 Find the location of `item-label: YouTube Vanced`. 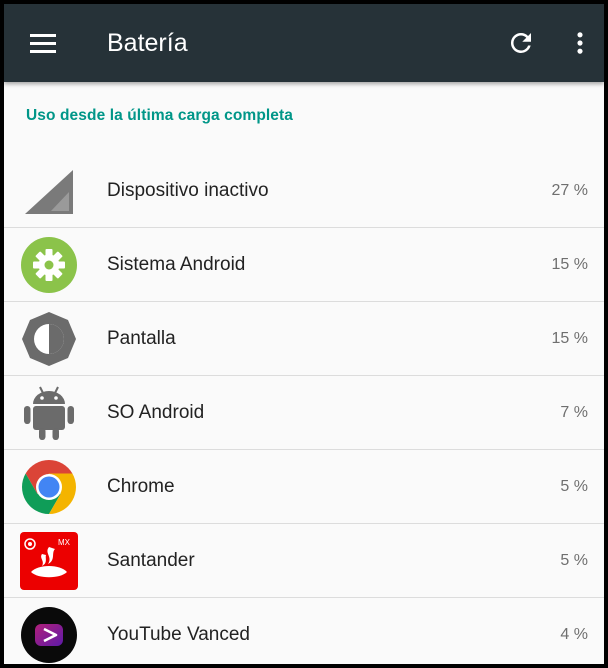

item-label: YouTube Vanced is located at coordinates (178, 634).